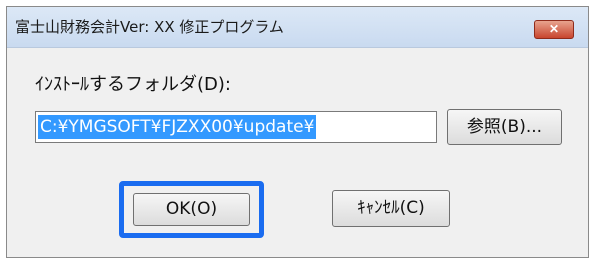 This screenshot has height=258, width=589. What do you see at coordinates (149, 27) in the screenshot?
I see `window-title: 富士山財務会計Ver: XX 修正プログラム` at bounding box center [149, 27].